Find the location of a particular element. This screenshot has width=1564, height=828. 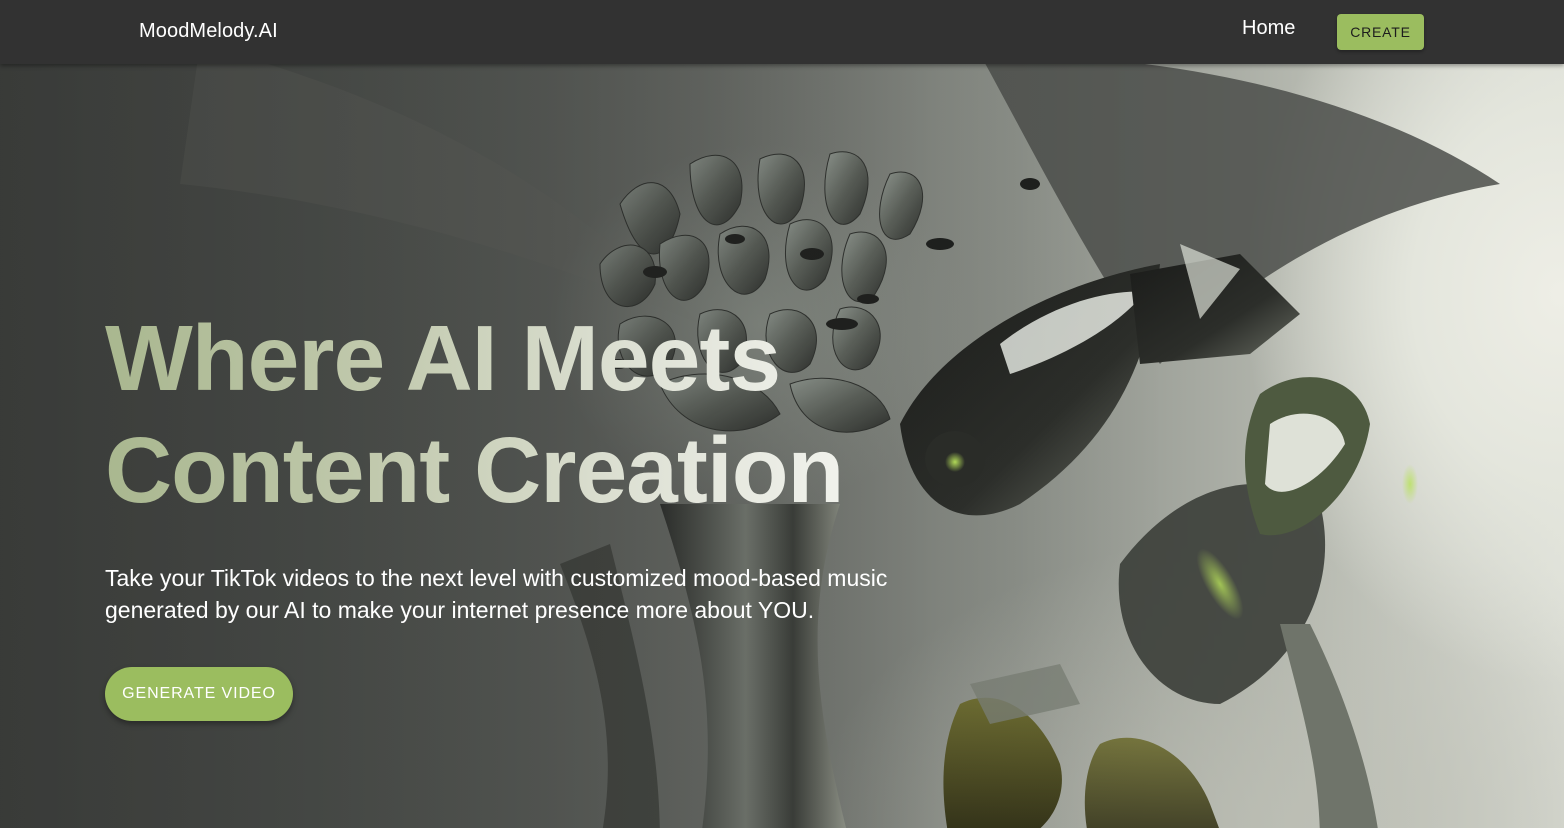

generate-video-button: GENERATE VIDEO is located at coordinates (199, 694).